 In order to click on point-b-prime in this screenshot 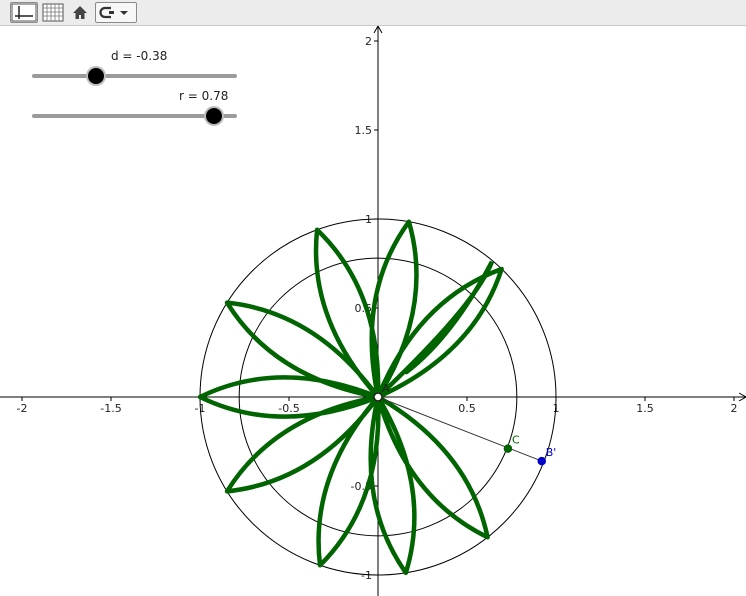, I will do `click(542, 461)`.